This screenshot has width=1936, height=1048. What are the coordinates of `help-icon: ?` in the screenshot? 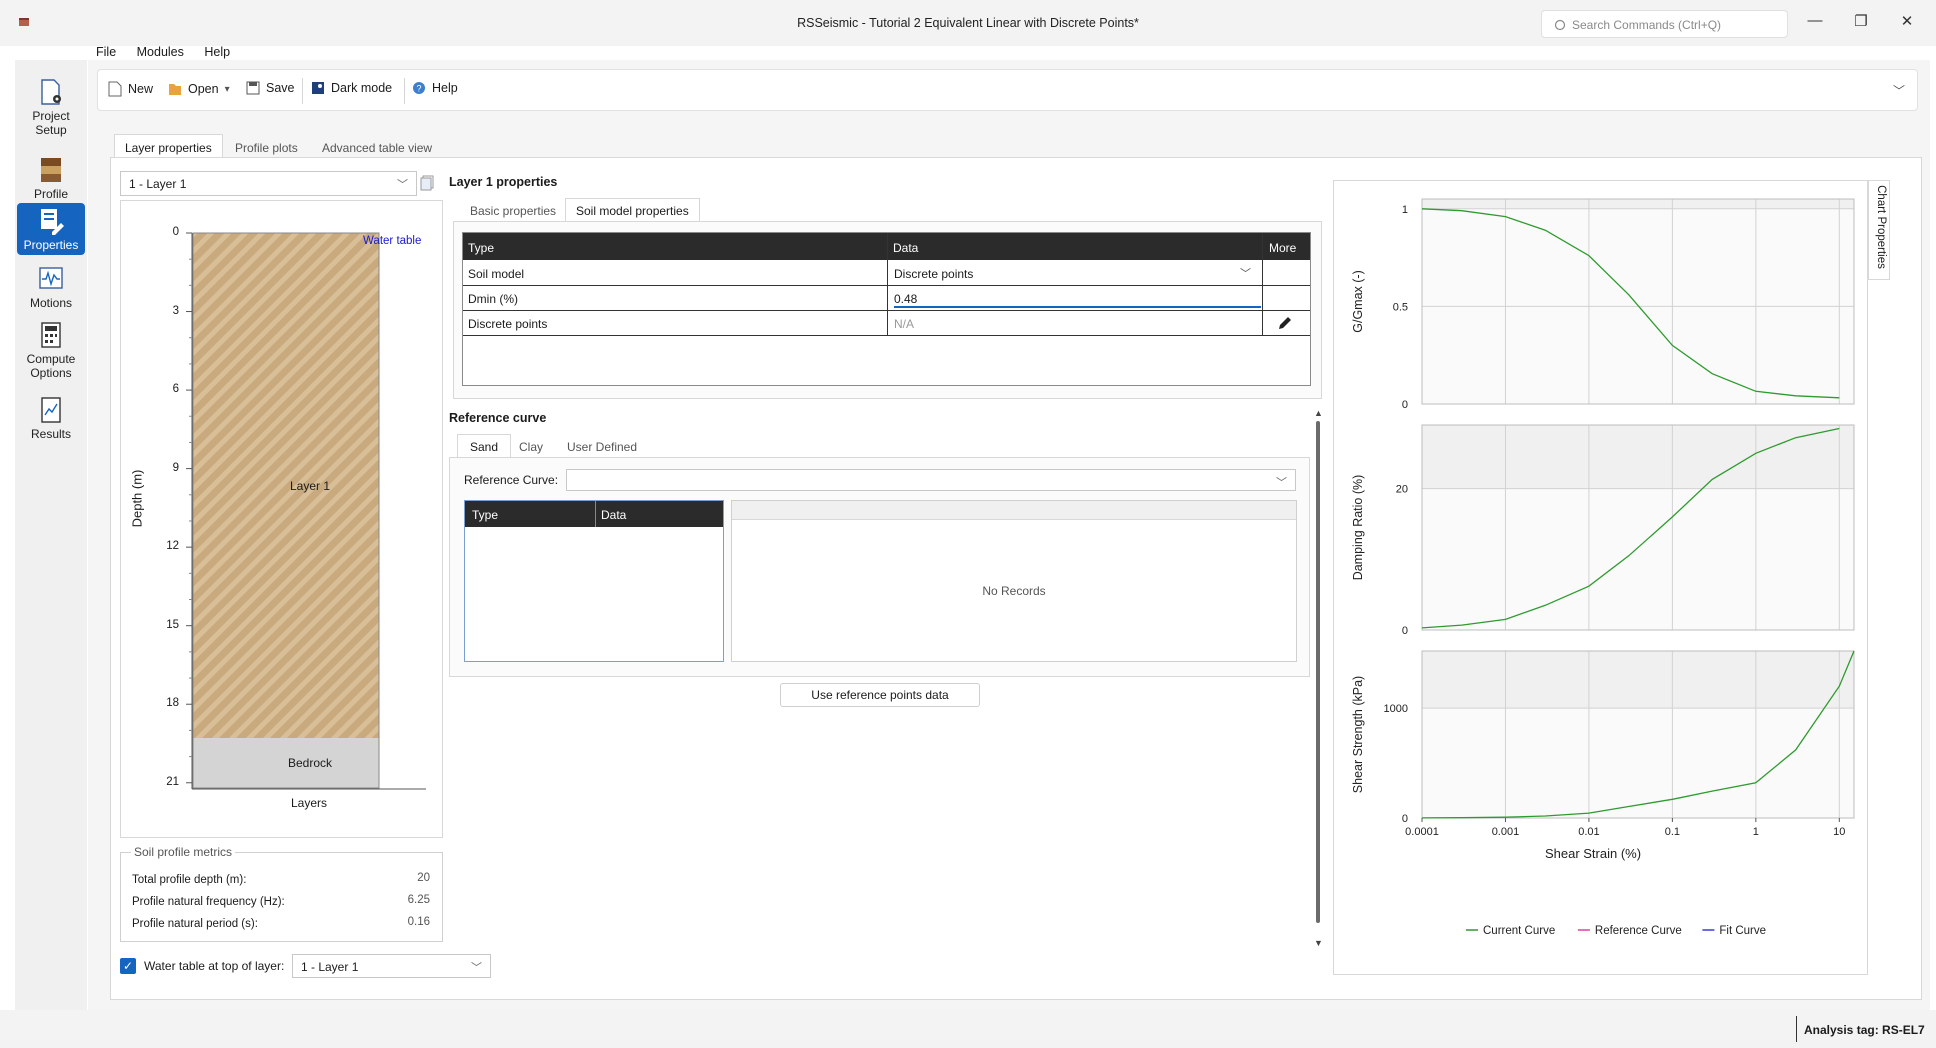 It's located at (419, 88).